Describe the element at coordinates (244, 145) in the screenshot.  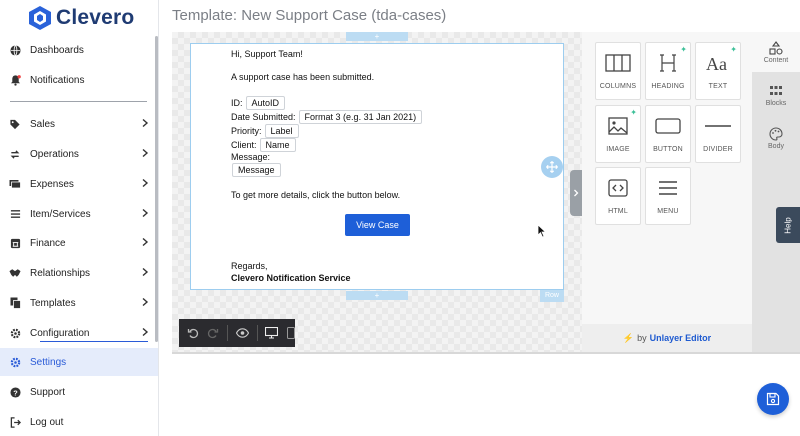
I see `field-label: Client:` at that location.